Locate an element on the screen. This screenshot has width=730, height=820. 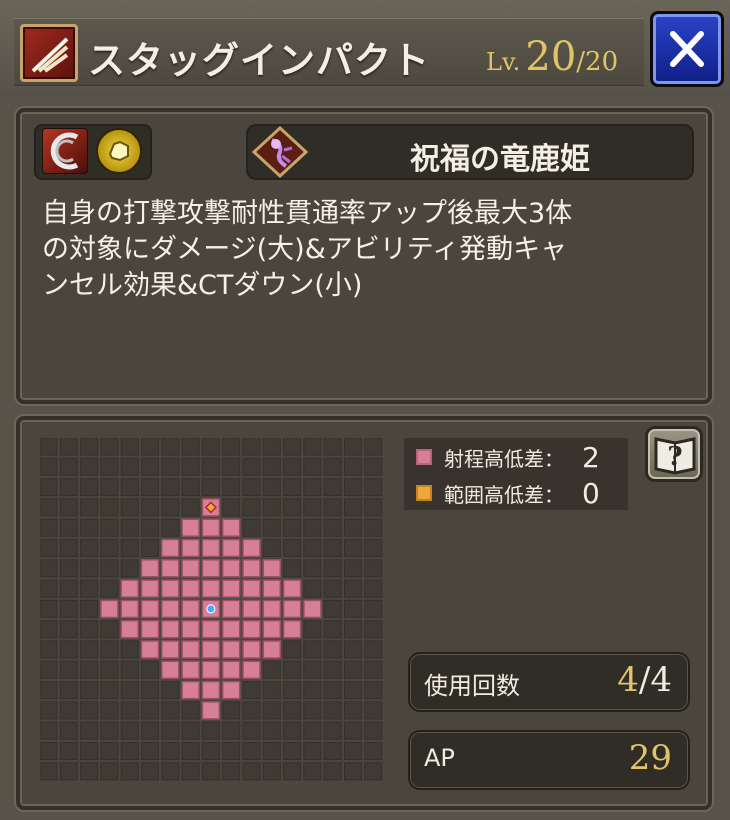
help-button: ? is located at coordinates (674, 454).